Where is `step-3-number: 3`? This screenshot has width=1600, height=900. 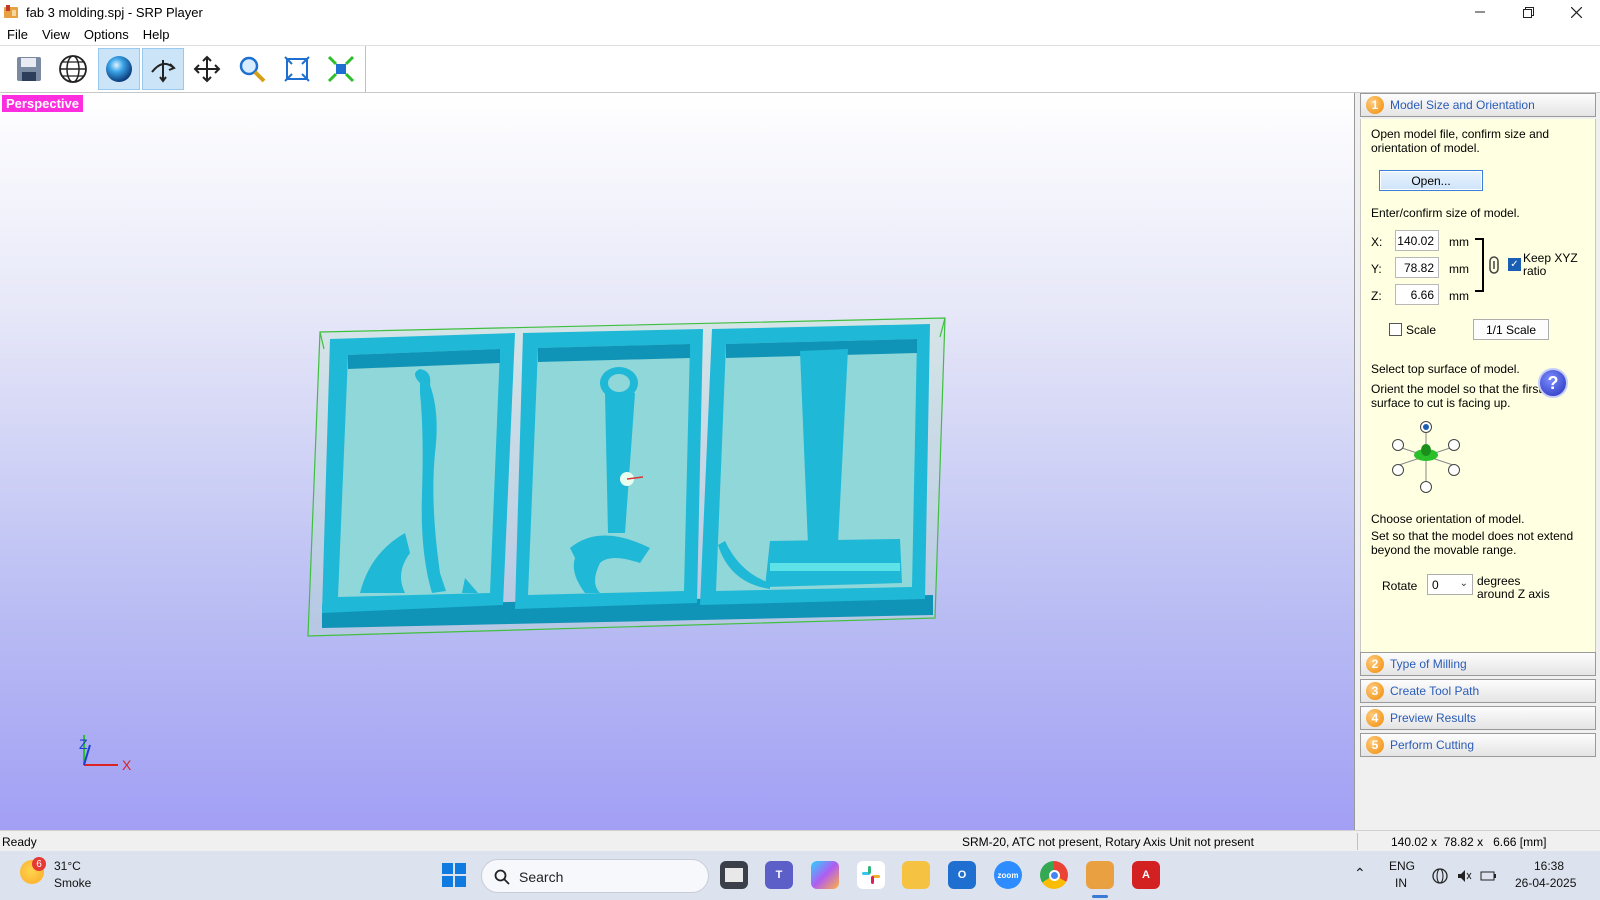 step-3-number: 3 is located at coordinates (1375, 691).